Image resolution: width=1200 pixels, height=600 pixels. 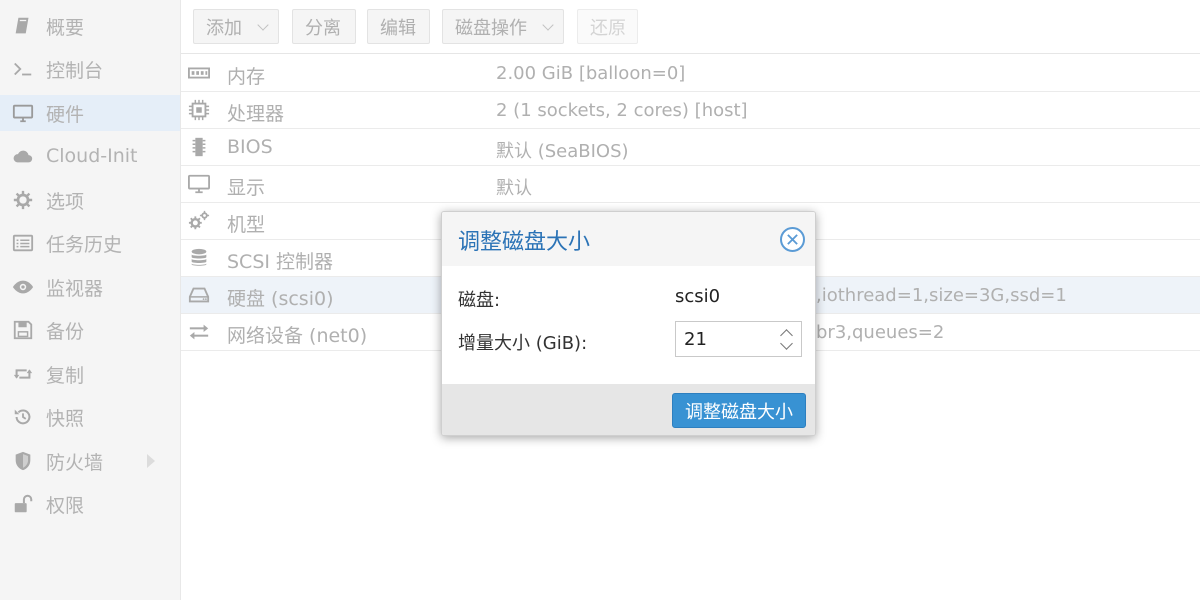 I want to click on hardware-row-memory: 内存 2.00 GiB [balloon=0], so click(x=690, y=73).